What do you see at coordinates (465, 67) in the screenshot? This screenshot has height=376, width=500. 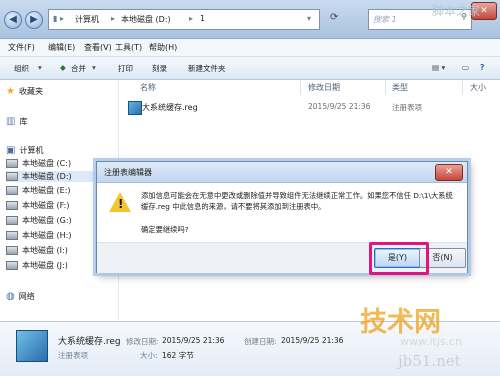 I see `preview-pane-icon: ▭` at bounding box center [465, 67].